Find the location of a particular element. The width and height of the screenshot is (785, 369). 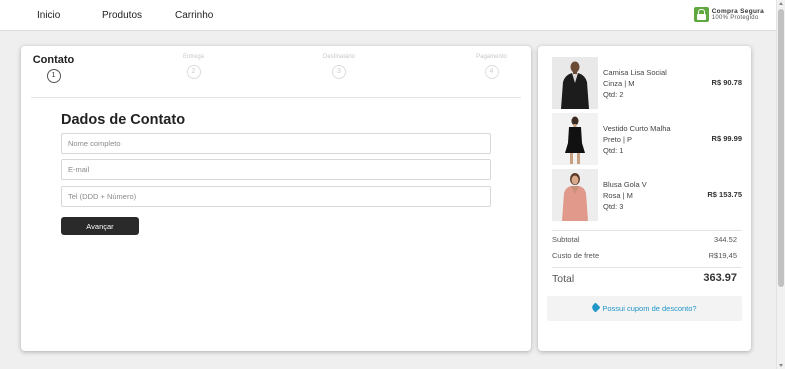

shipping-label: Custo de frete is located at coordinates (576, 255).